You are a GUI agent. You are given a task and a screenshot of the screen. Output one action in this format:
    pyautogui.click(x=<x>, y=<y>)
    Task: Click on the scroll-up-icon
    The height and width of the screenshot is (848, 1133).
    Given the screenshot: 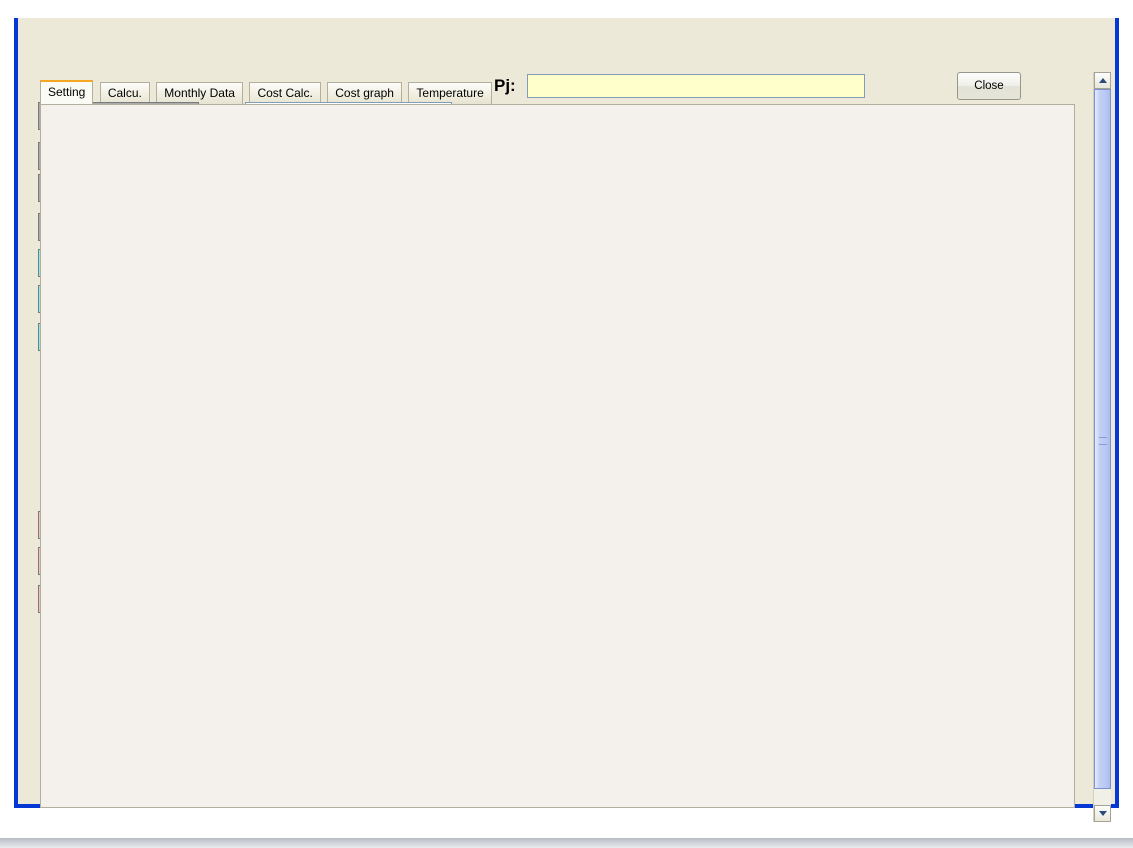 What is the action you would take?
    pyautogui.click(x=1102, y=80)
    